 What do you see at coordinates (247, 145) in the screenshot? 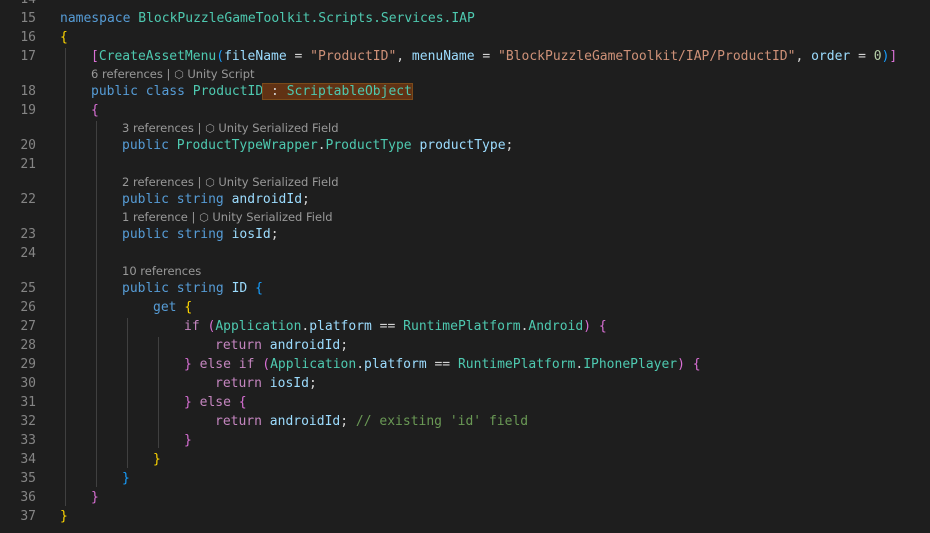
I see `type-token: ProductTypeWrapper` at bounding box center [247, 145].